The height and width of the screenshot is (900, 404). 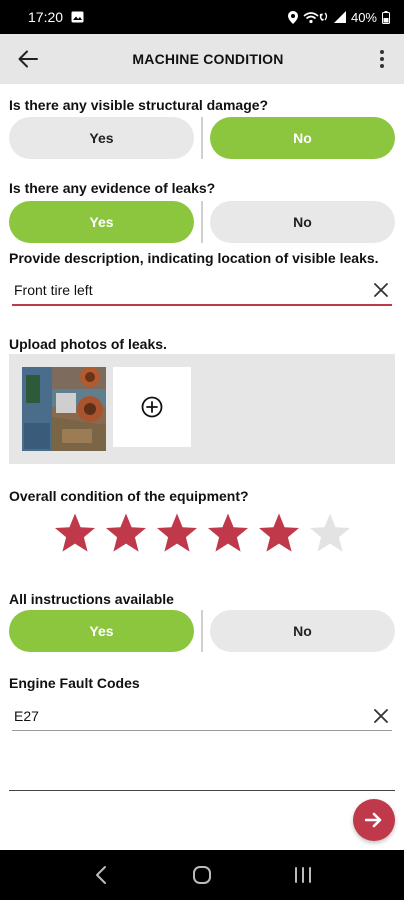 I want to click on arrow-forward-icon, so click(x=373, y=820).